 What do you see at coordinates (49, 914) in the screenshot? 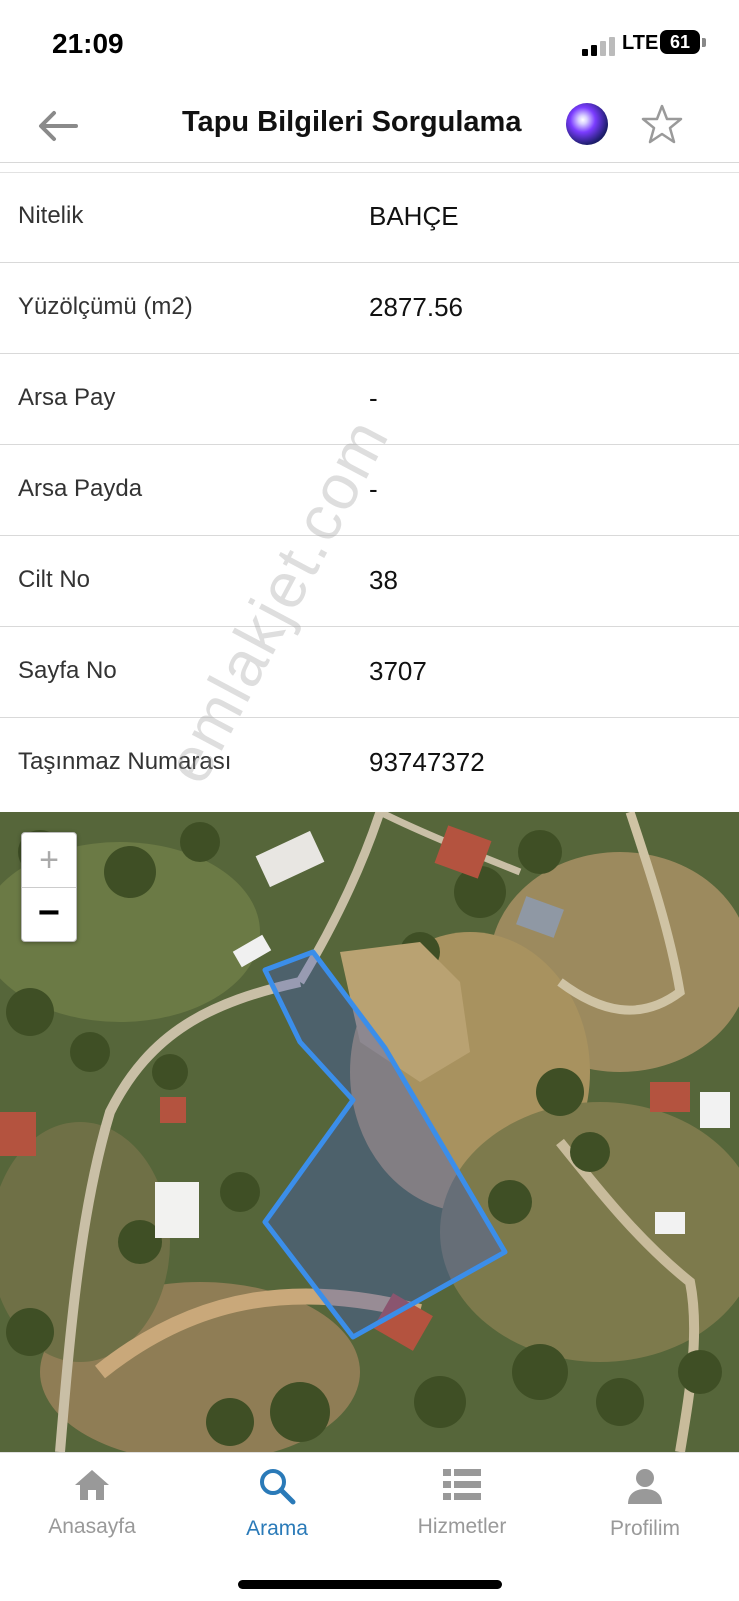
I see `zoom-out-button: −` at bounding box center [49, 914].